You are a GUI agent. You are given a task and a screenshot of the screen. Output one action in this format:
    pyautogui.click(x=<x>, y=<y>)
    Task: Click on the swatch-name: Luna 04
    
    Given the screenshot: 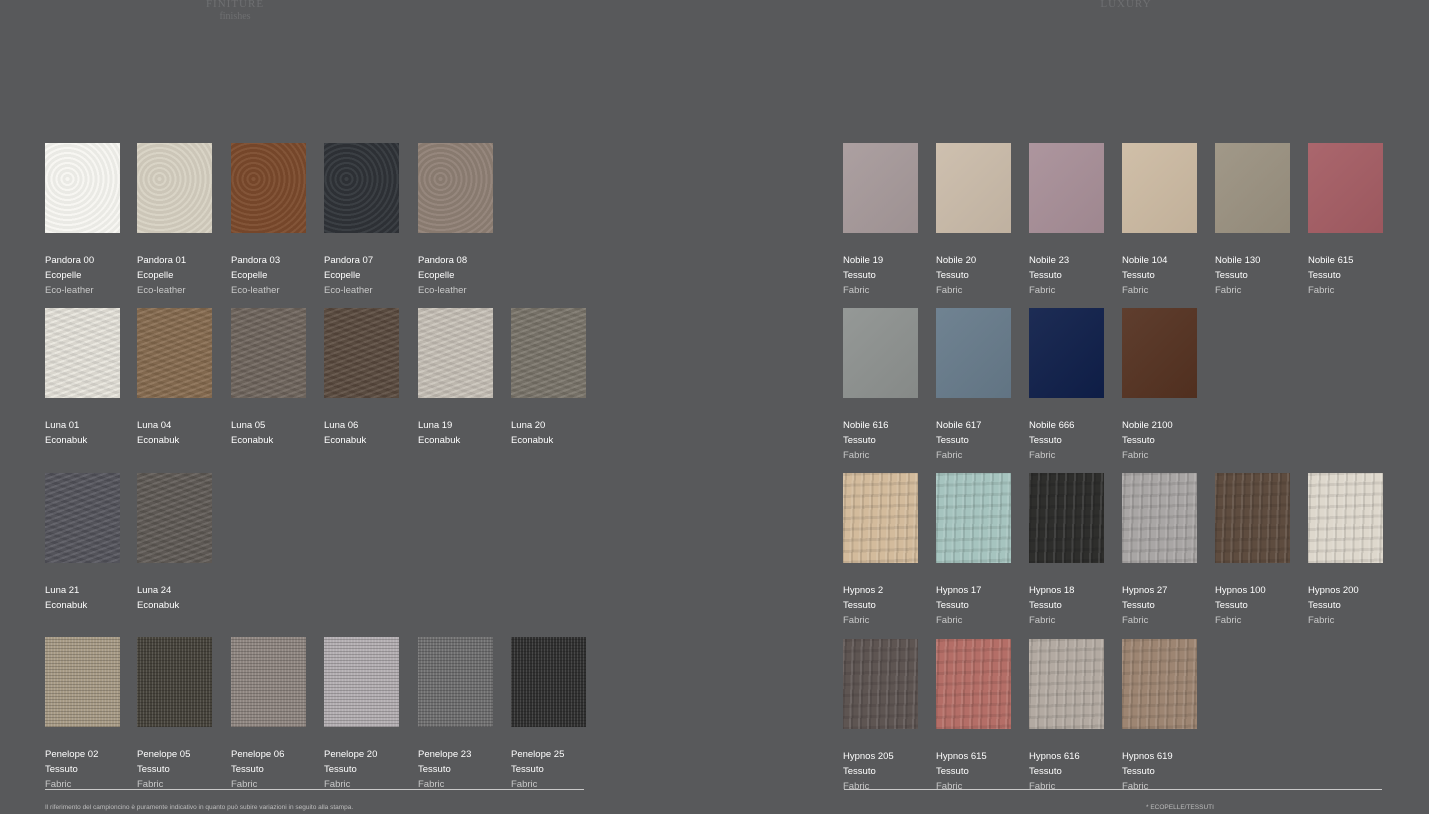 What is the action you would take?
    pyautogui.click(x=154, y=425)
    